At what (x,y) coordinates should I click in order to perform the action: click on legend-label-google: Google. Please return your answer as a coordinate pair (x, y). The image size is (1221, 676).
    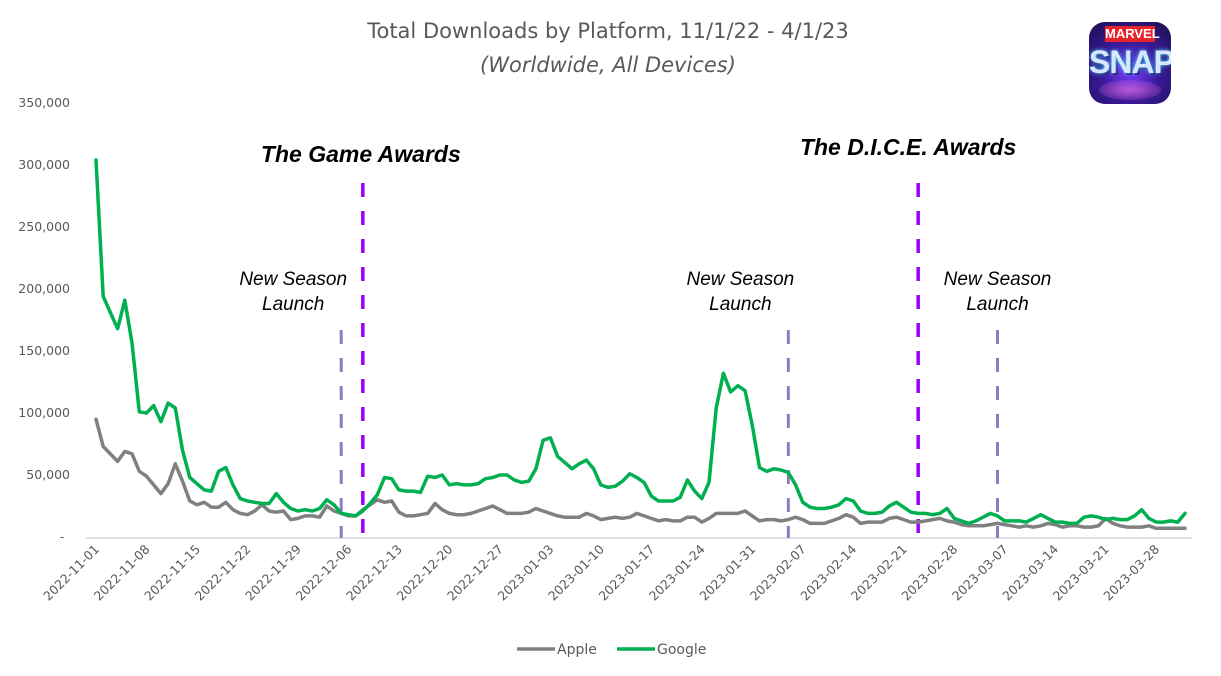
    Looking at the image, I should click on (681, 650).